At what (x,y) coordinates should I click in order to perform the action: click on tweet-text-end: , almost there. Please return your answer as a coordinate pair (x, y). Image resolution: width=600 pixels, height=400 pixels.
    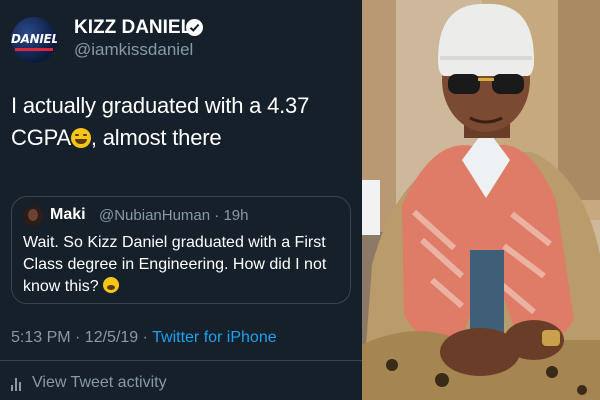
    Looking at the image, I should click on (156, 137).